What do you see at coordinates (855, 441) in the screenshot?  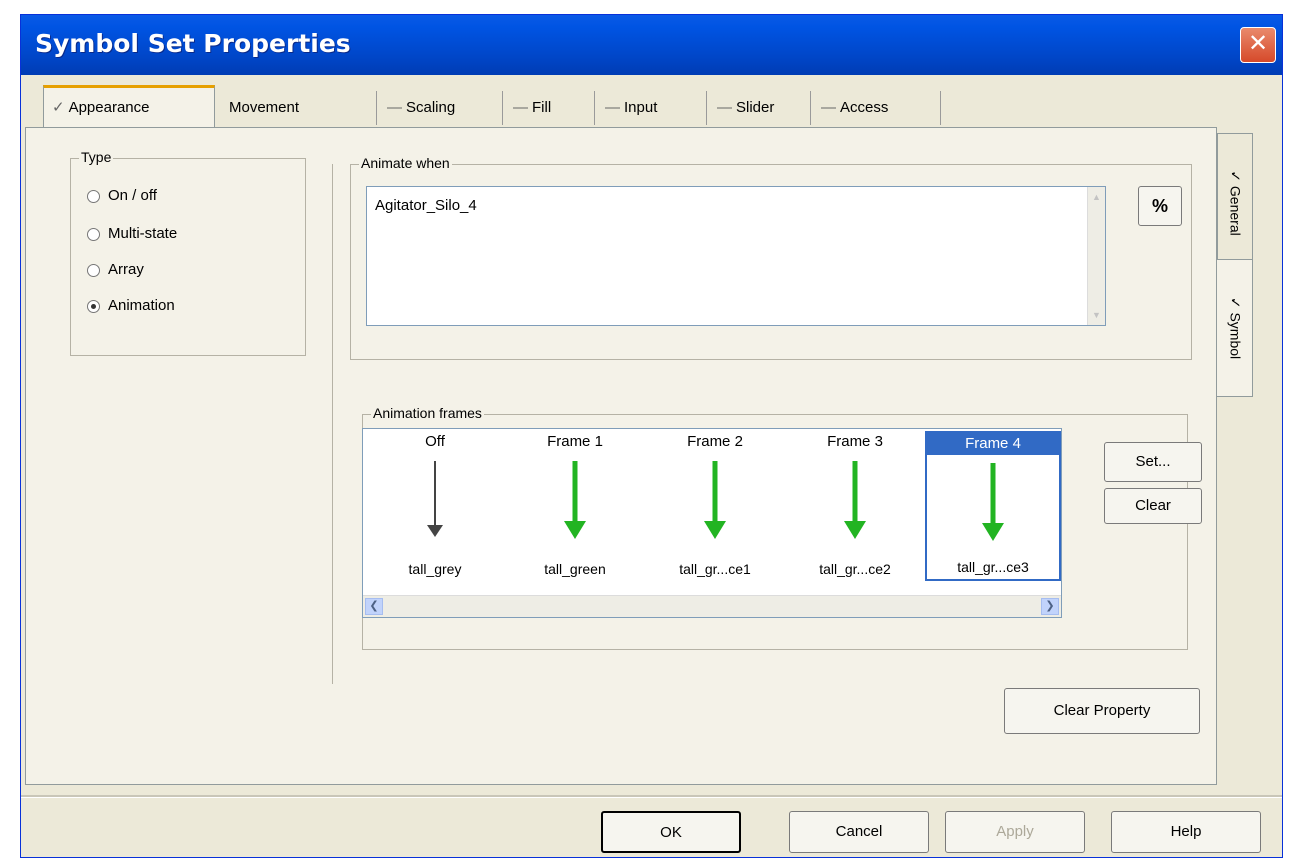 I see `frame-title: Frame 3` at bounding box center [855, 441].